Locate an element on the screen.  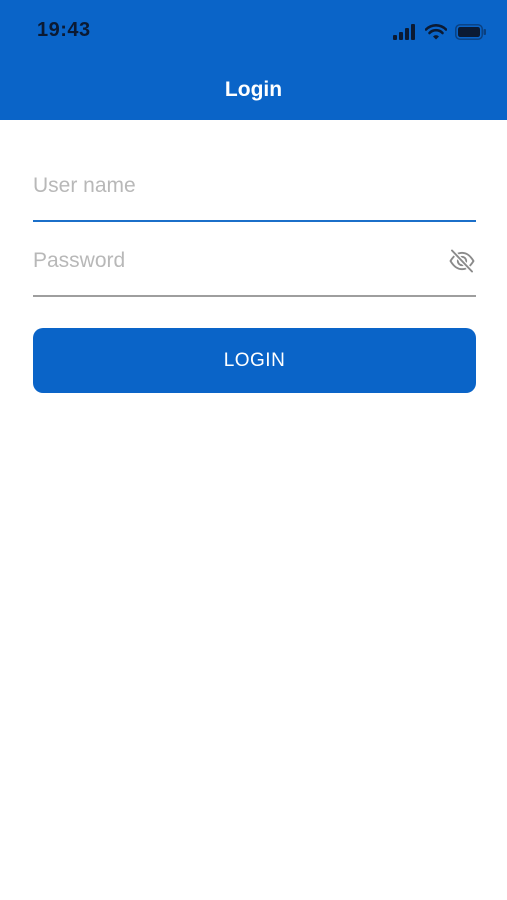
eye-slash-icon is located at coordinates (462, 261).